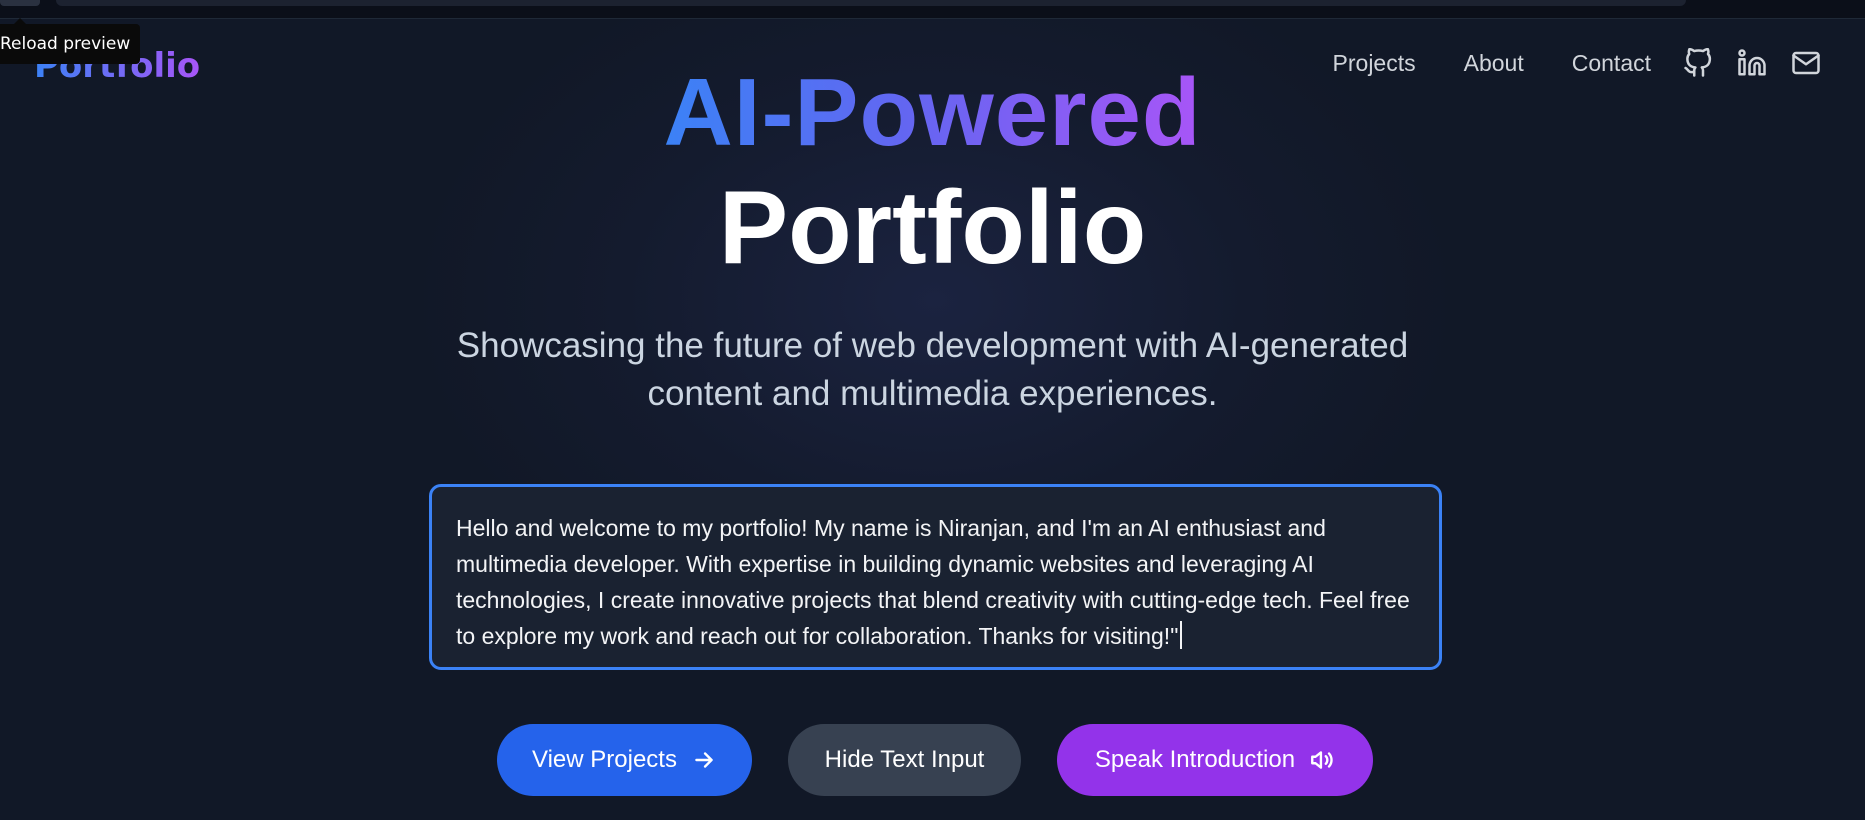  I want to click on speak-introduction-button: Speak Introduction, so click(1215, 760).